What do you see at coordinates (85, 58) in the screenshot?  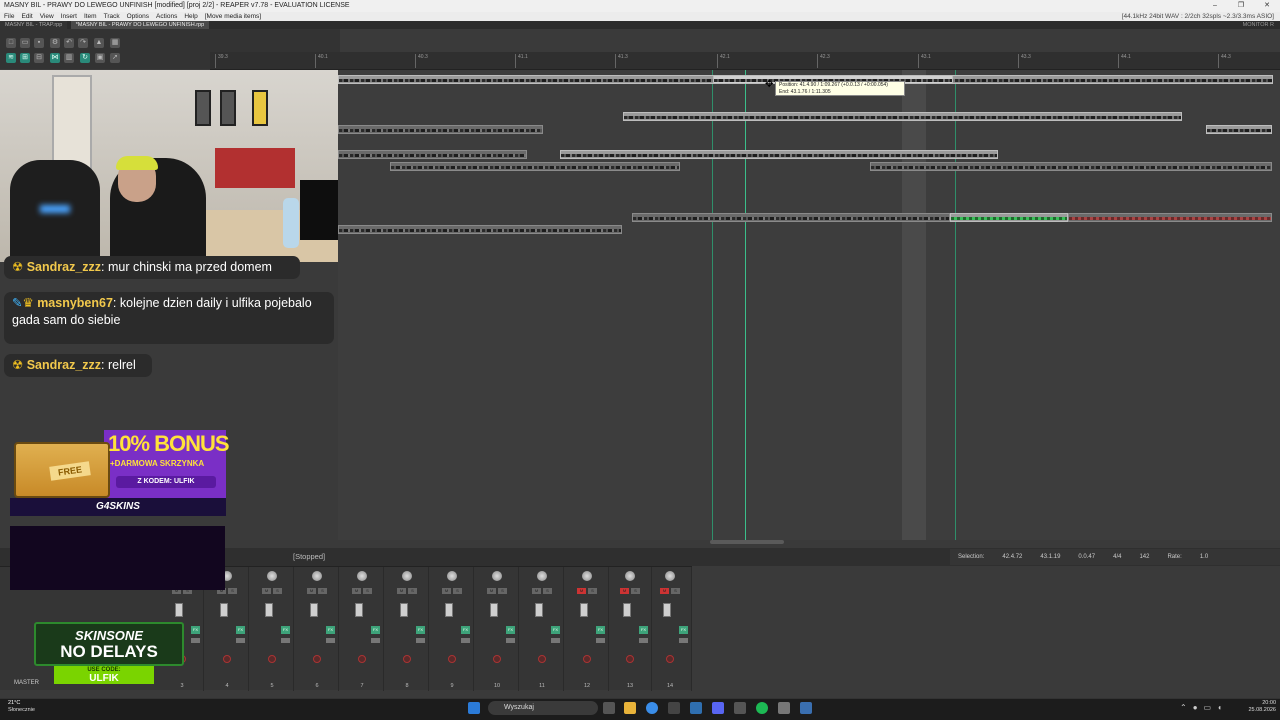 I see `loop-icon: ↻` at bounding box center [85, 58].